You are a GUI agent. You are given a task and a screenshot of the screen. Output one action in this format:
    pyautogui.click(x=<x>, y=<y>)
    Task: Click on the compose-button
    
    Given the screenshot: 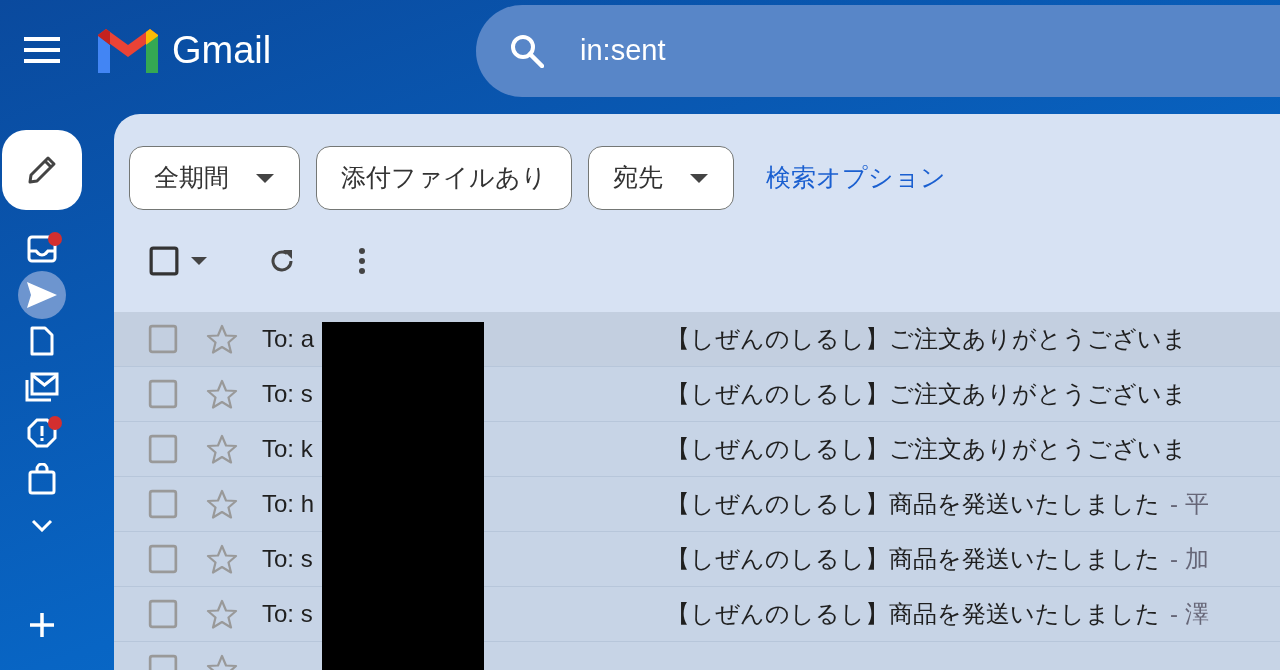 What is the action you would take?
    pyautogui.click(x=42, y=170)
    